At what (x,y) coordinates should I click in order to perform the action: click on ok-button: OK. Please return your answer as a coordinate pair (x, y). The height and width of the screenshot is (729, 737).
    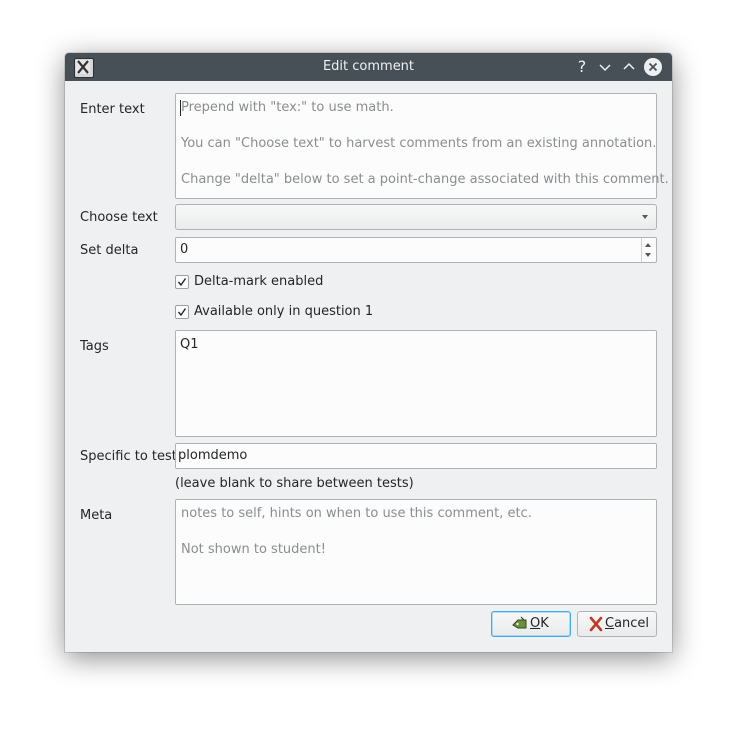
    Looking at the image, I should click on (531, 624).